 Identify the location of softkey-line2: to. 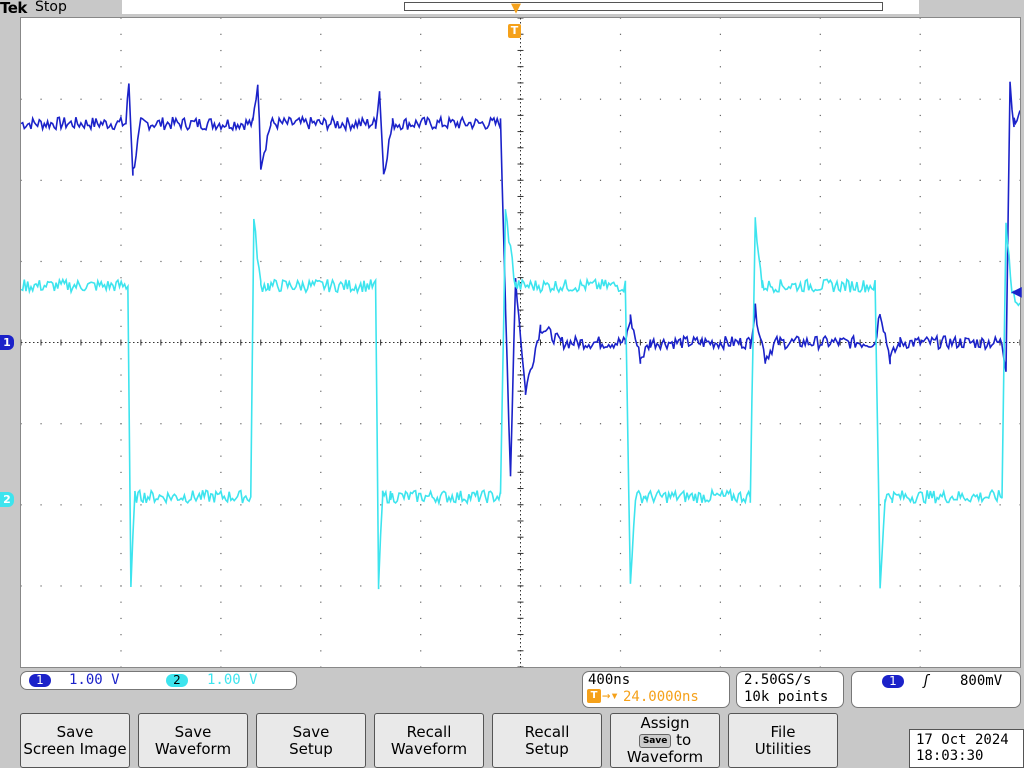
(684, 740).